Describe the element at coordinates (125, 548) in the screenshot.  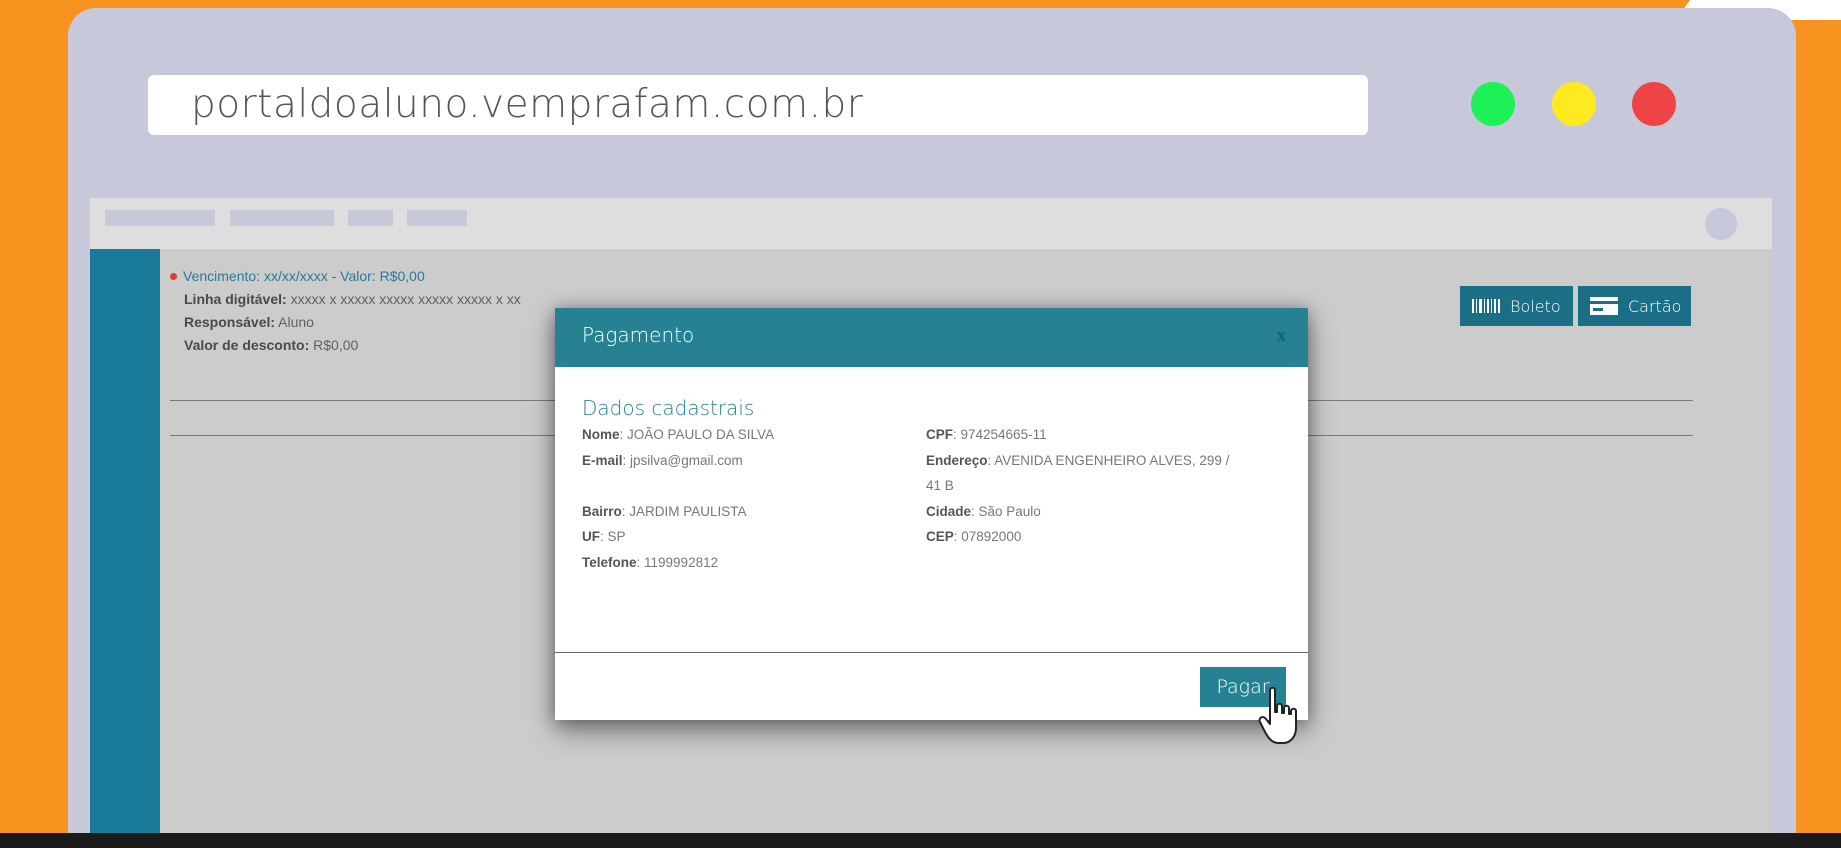
I see `sidebar` at that location.